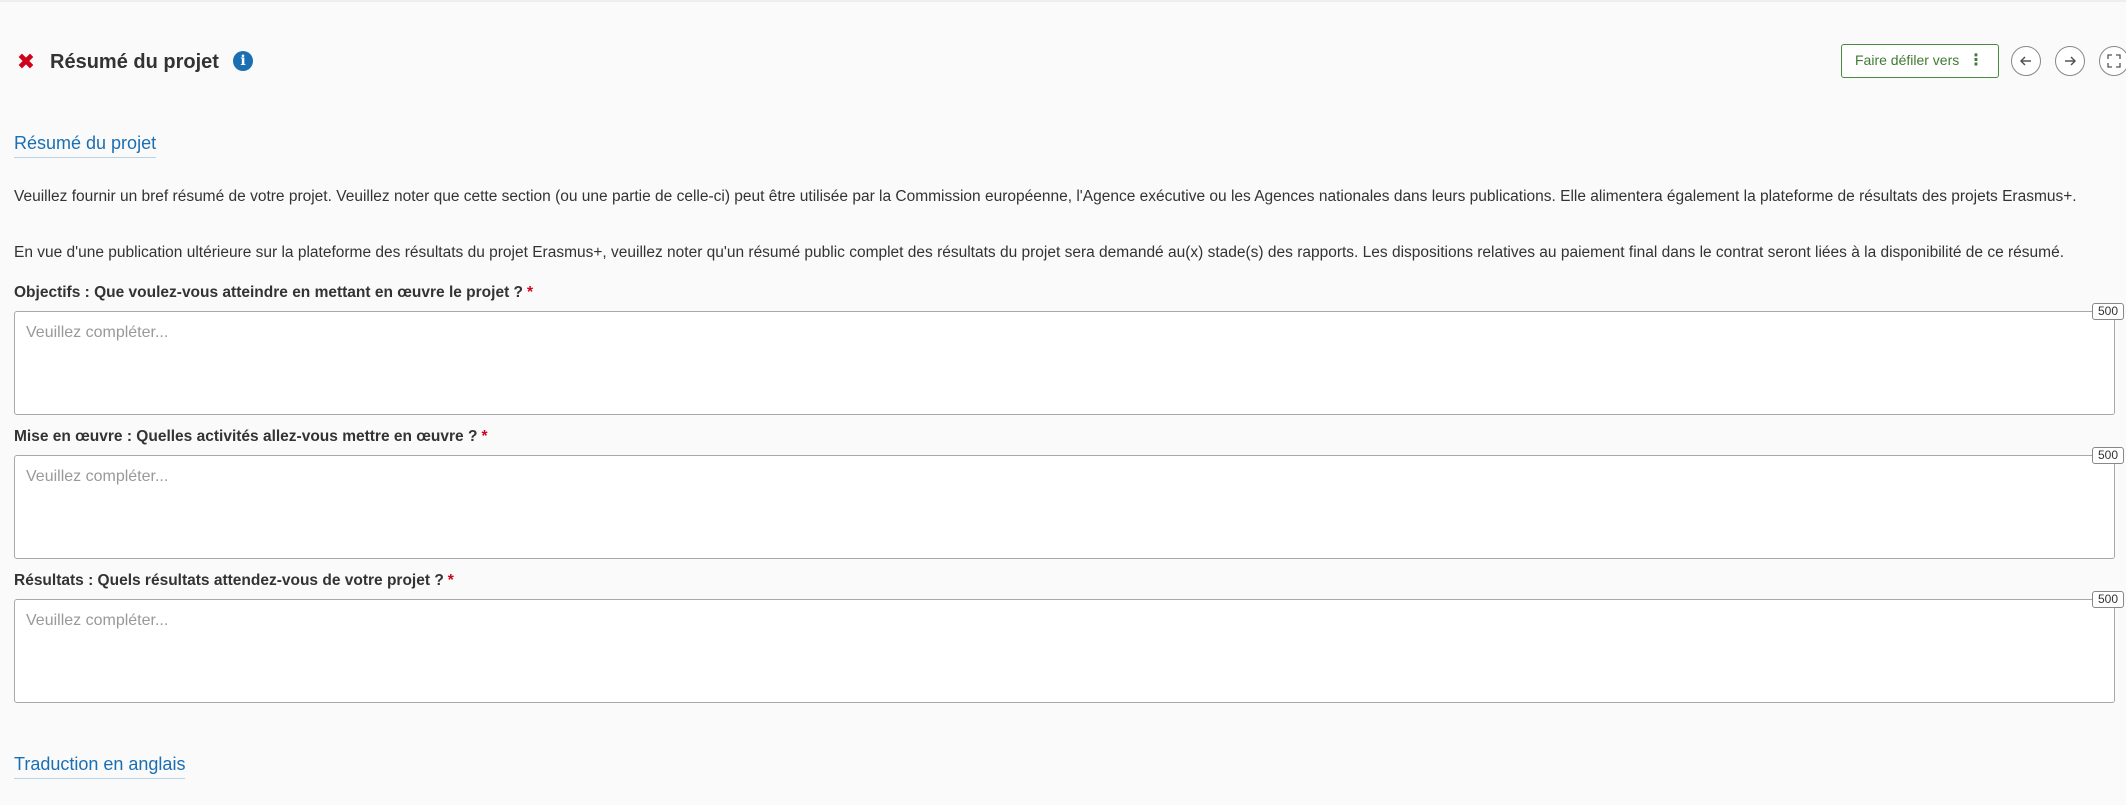 This screenshot has width=2126, height=805. What do you see at coordinates (1976, 60) in the screenshot?
I see `more-vertical-icon: ⋮` at bounding box center [1976, 60].